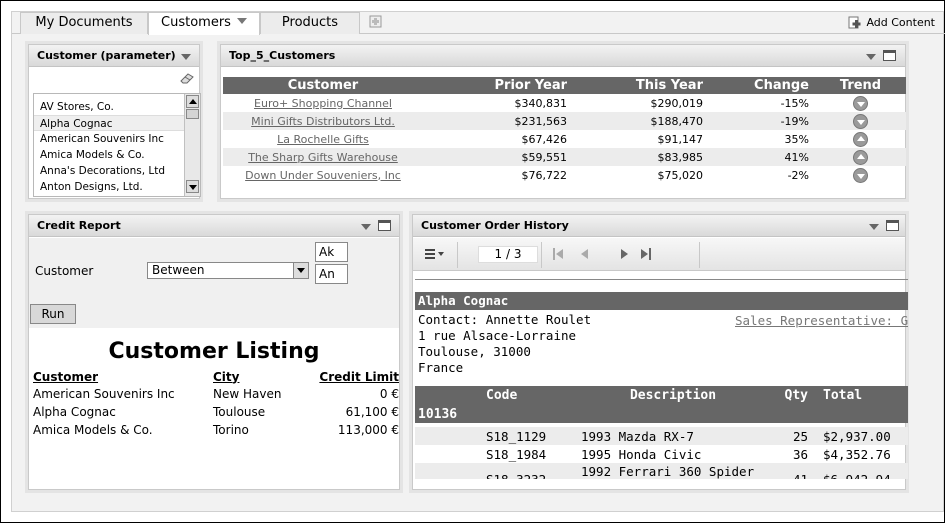 The height and width of the screenshot is (523, 945). Describe the element at coordinates (64, 271) in the screenshot. I see `customer-label: Customer` at that location.